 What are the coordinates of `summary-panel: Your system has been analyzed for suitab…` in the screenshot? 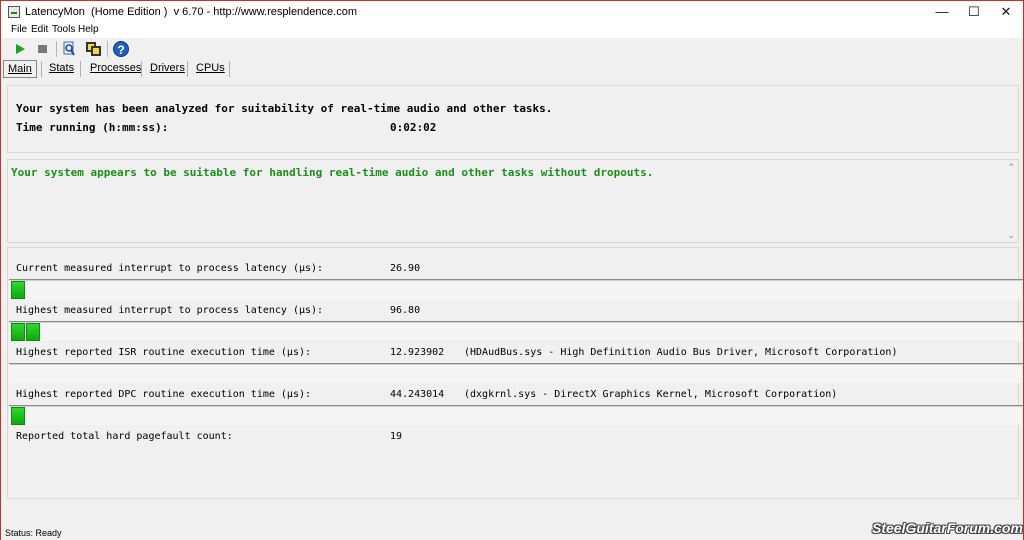 It's located at (513, 119).